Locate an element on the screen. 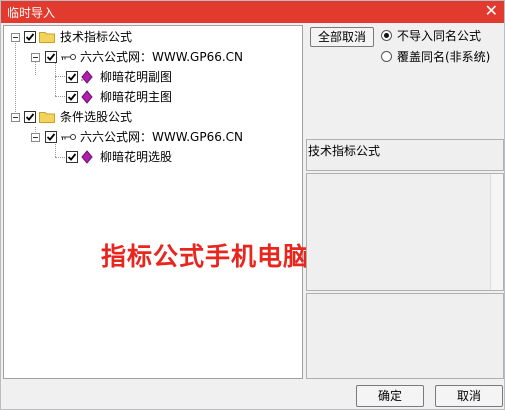  radio-label: 不导入同名公式 is located at coordinates (439, 35).